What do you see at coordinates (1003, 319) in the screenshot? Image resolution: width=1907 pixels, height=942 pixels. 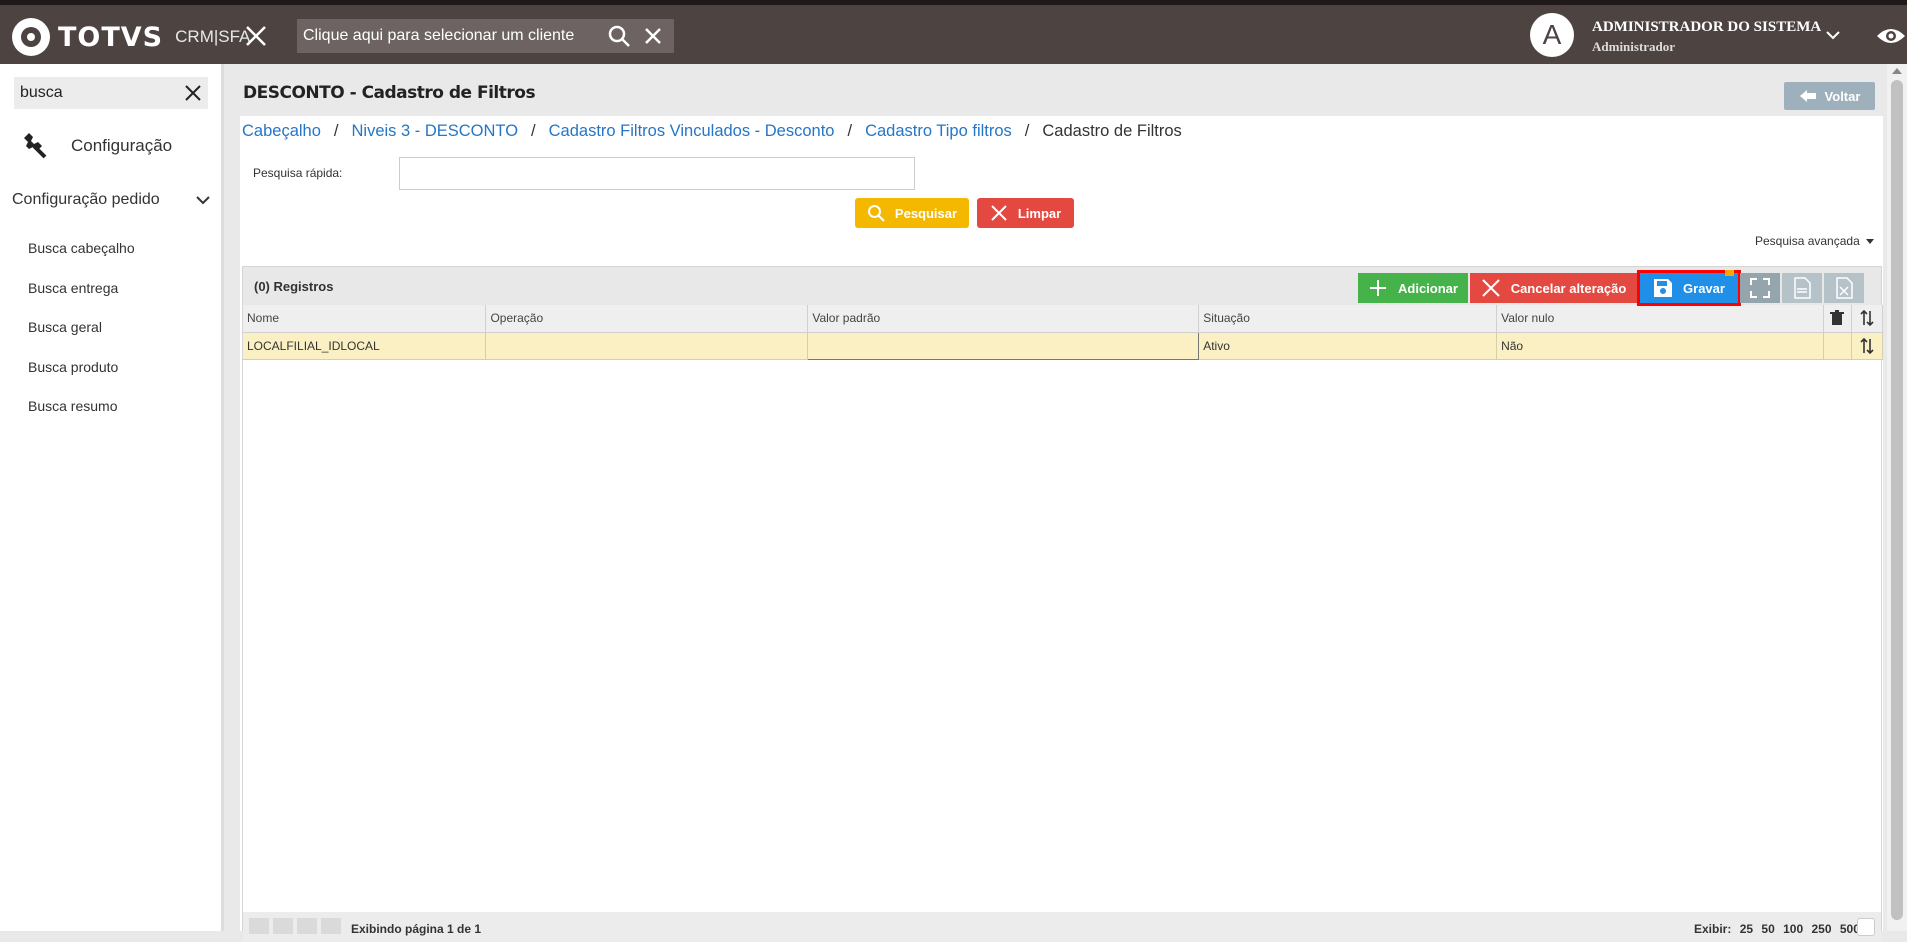 I see `column-header-valor-padrao: Valor padrão` at bounding box center [1003, 319].